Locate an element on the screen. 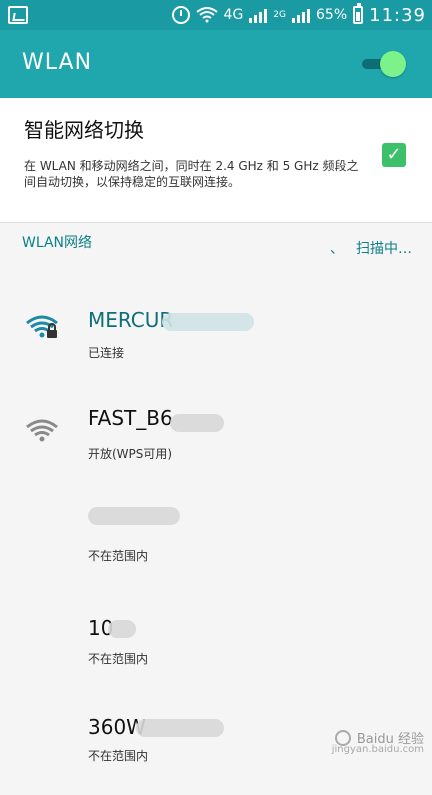  battery-icon is located at coordinates (358, 13).